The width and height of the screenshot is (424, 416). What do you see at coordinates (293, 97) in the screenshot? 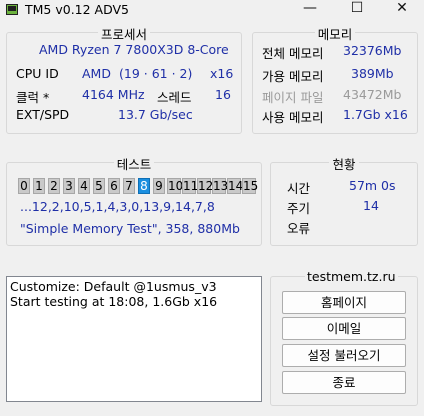
I see `page-file-label: 페이지 파일` at bounding box center [293, 97].